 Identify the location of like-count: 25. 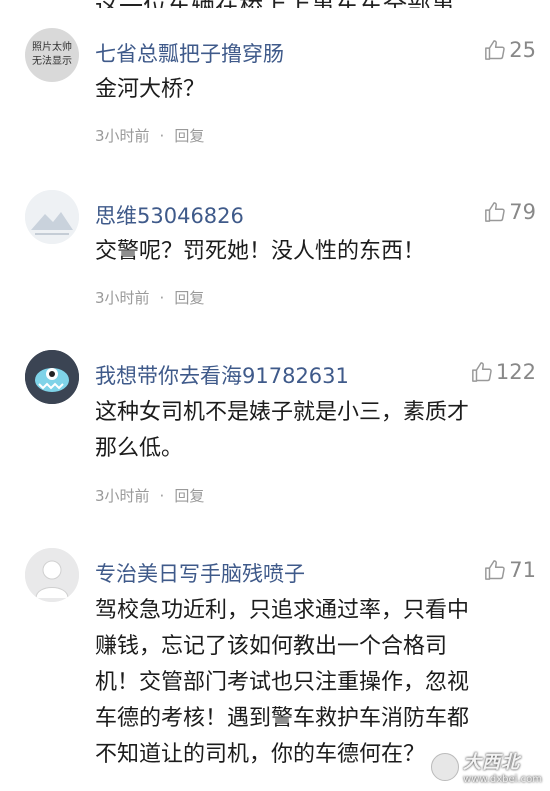
(522, 50).